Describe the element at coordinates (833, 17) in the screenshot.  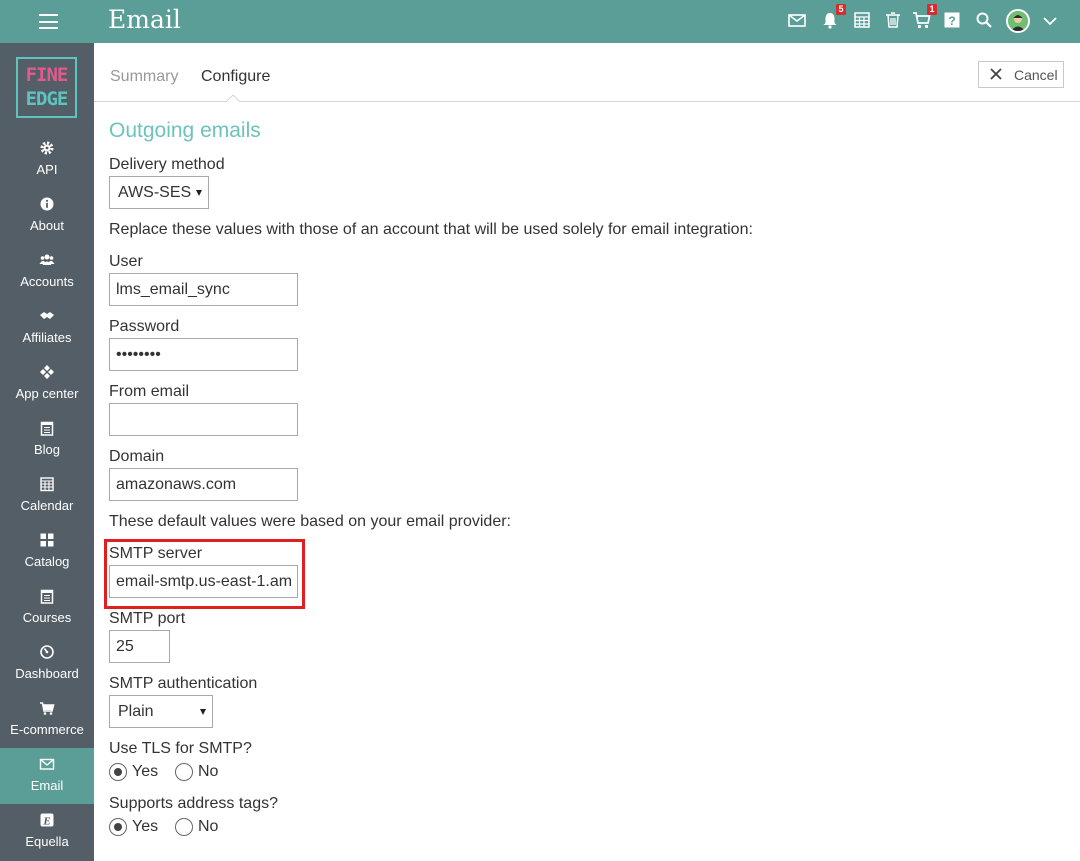
I see `bell-icon: 5` at that location.